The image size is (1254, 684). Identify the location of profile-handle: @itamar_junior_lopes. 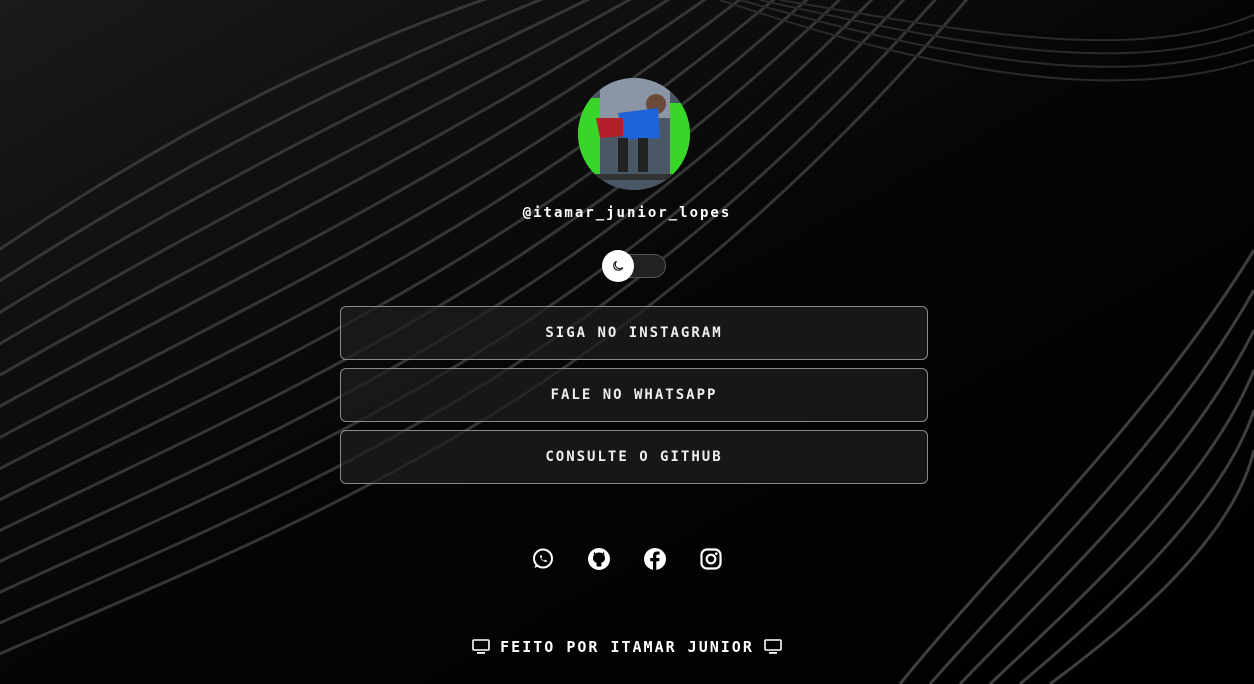
(627, 213).